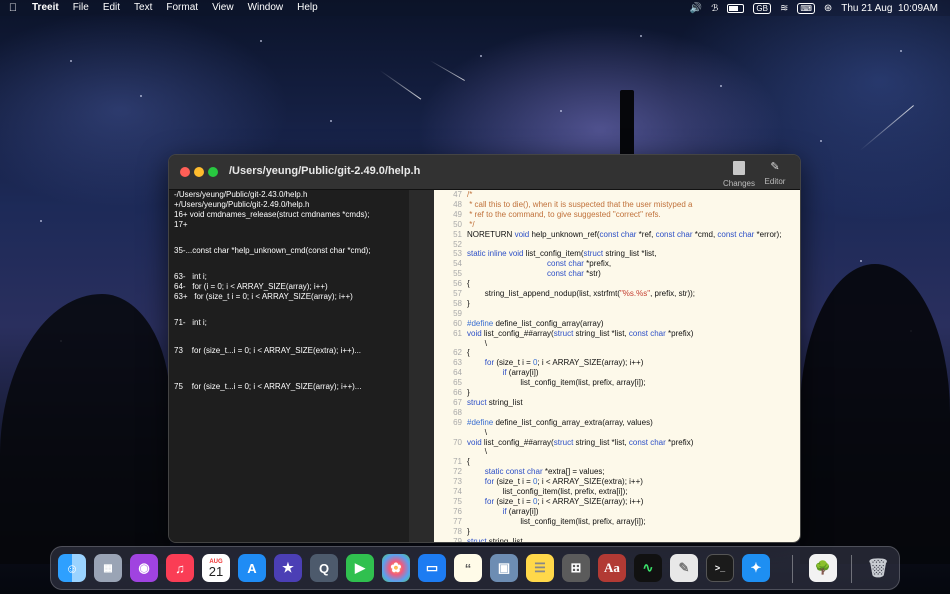 This screenshot has width=950, height=594. What do you see at coordinates (450, 314) in the screenshot?
I see `code-line: 59` at bounding box center [450, 314].